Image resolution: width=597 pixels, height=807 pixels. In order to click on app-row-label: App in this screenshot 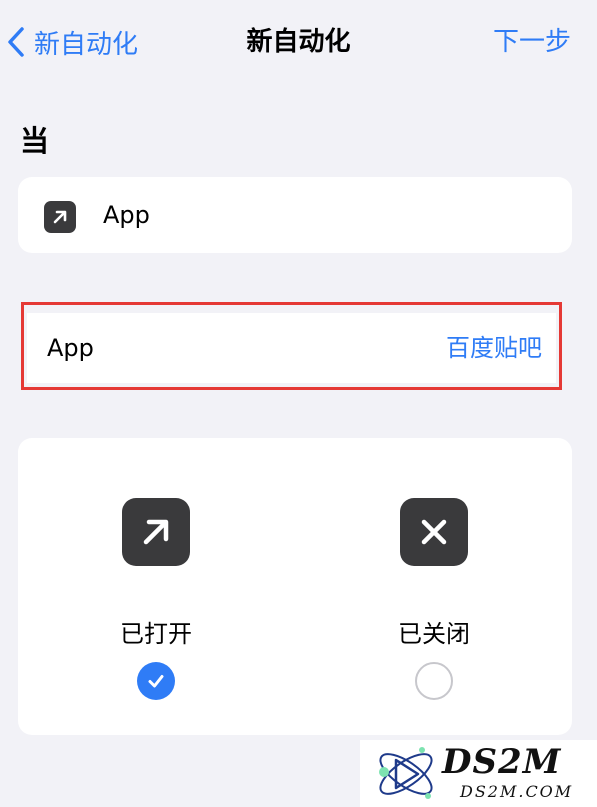, I will do `click(70, 348)`.